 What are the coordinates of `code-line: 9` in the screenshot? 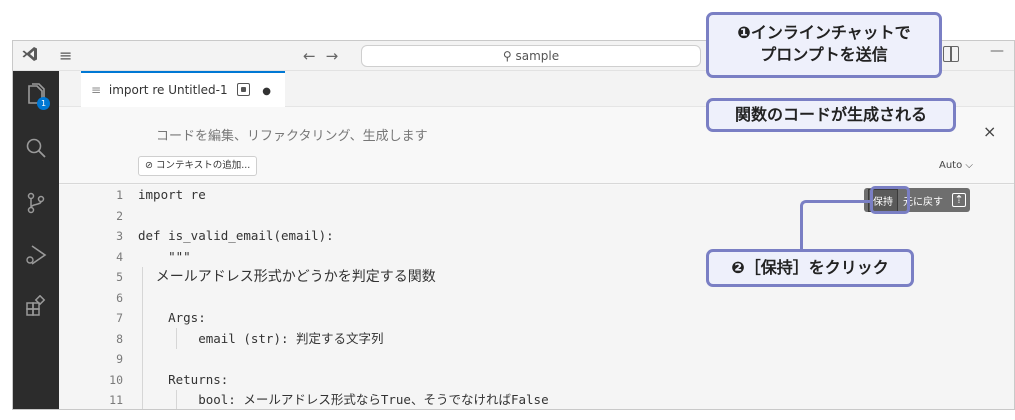 It's located at (536, 359).